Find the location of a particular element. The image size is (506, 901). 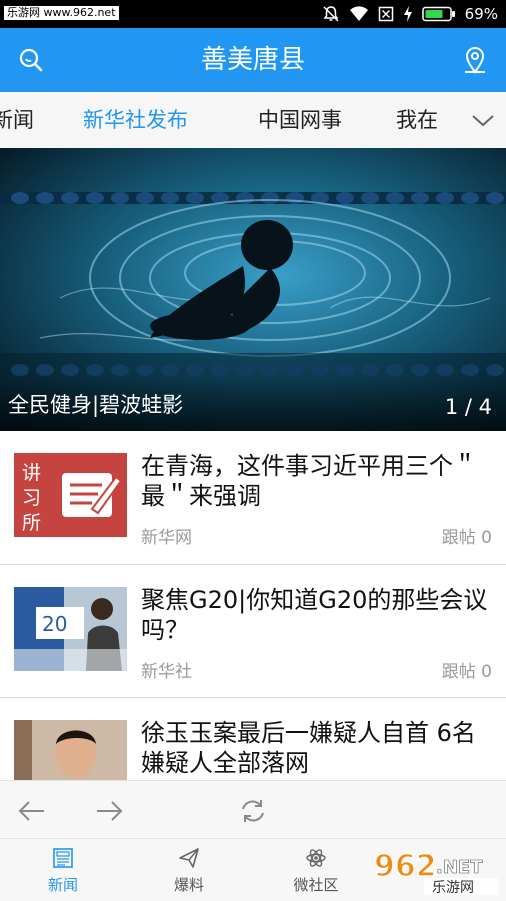

browser-toolbar is located at coordinates (253, 809).